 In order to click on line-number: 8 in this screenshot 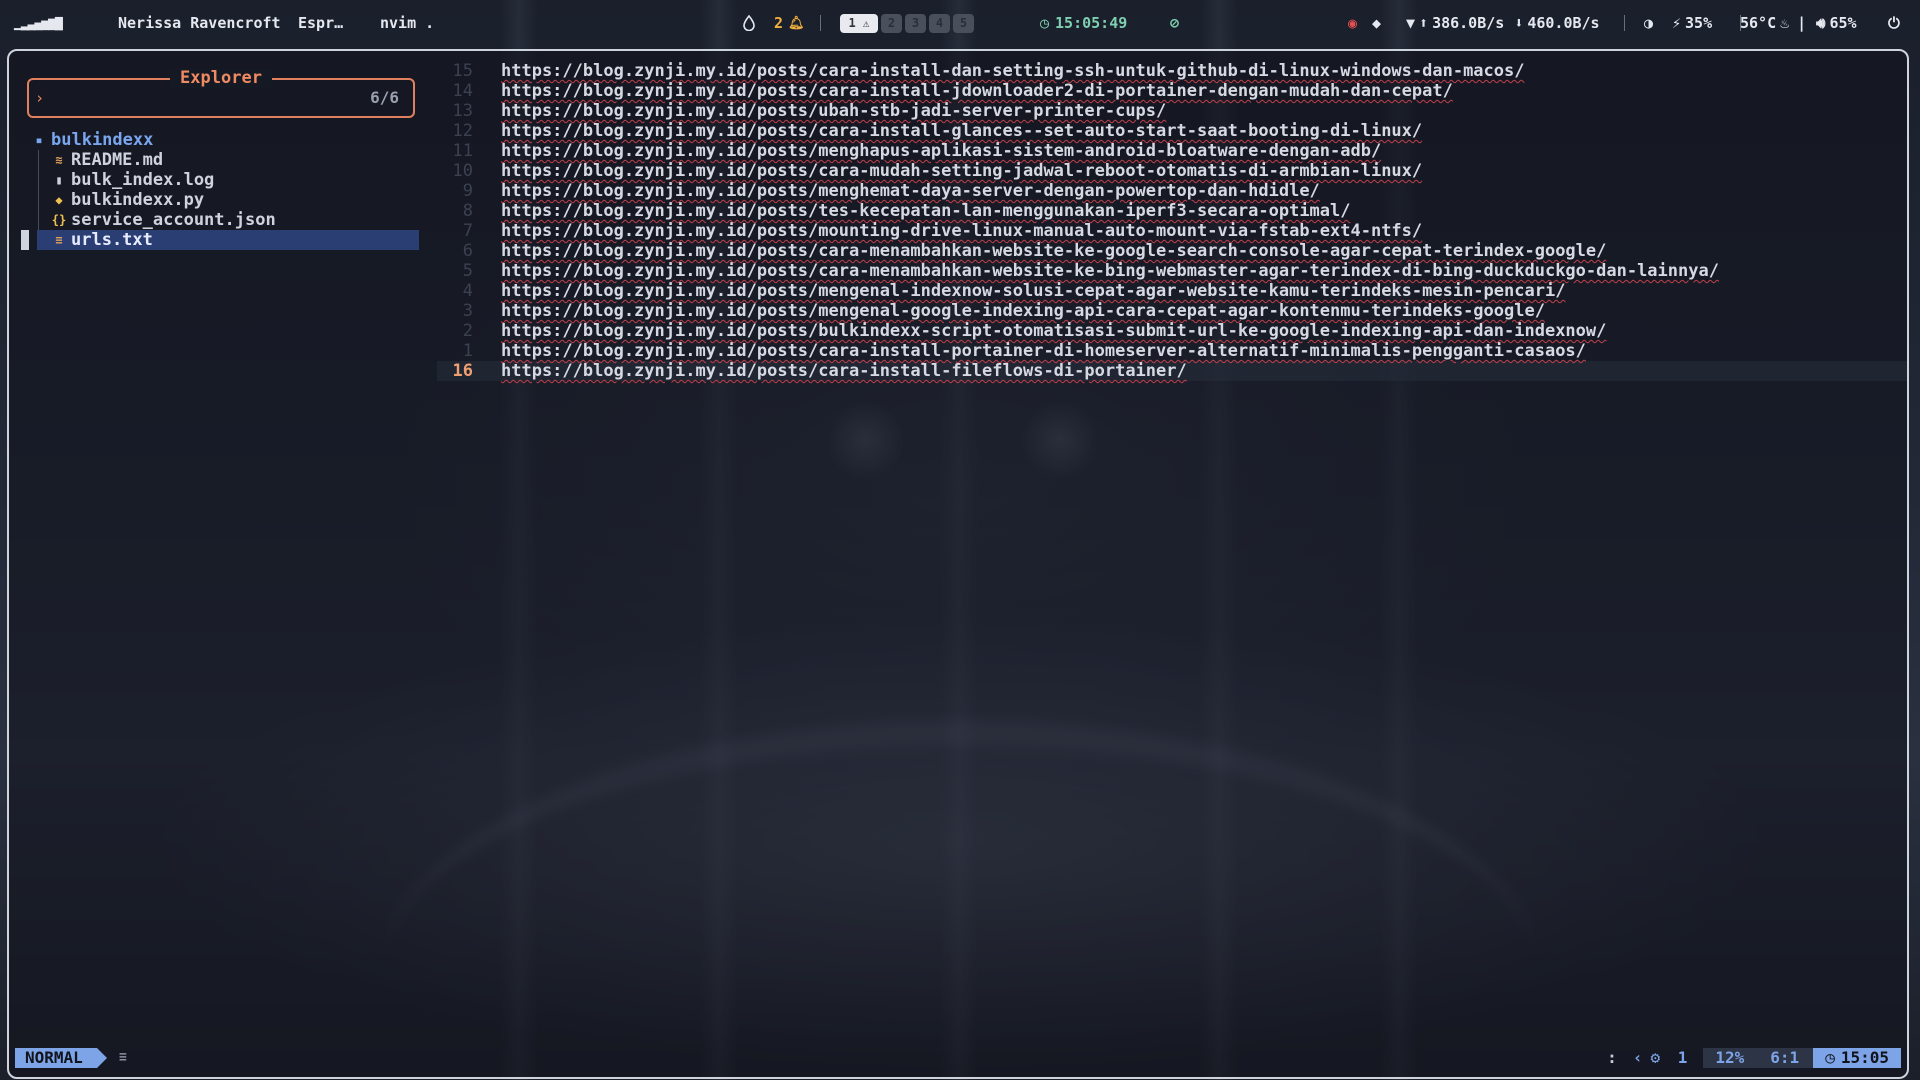, I will do `click(467, 211)`.